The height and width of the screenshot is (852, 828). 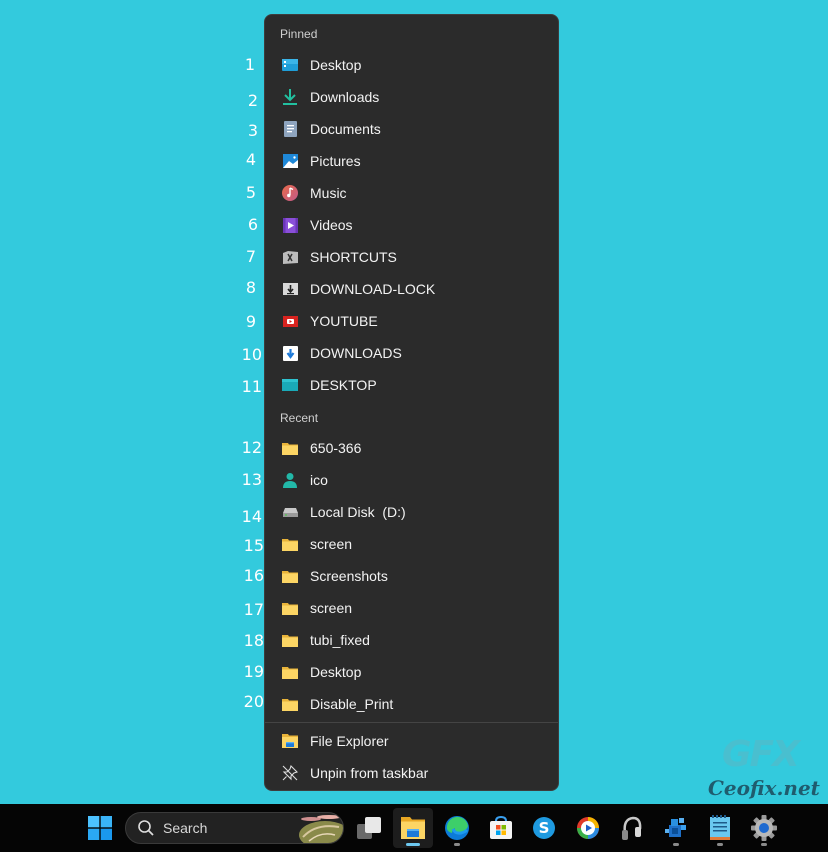 What do you see at coordinates (290, 512) in the screenshot?
I see `drive-icon` at bounding box center [290, 512].